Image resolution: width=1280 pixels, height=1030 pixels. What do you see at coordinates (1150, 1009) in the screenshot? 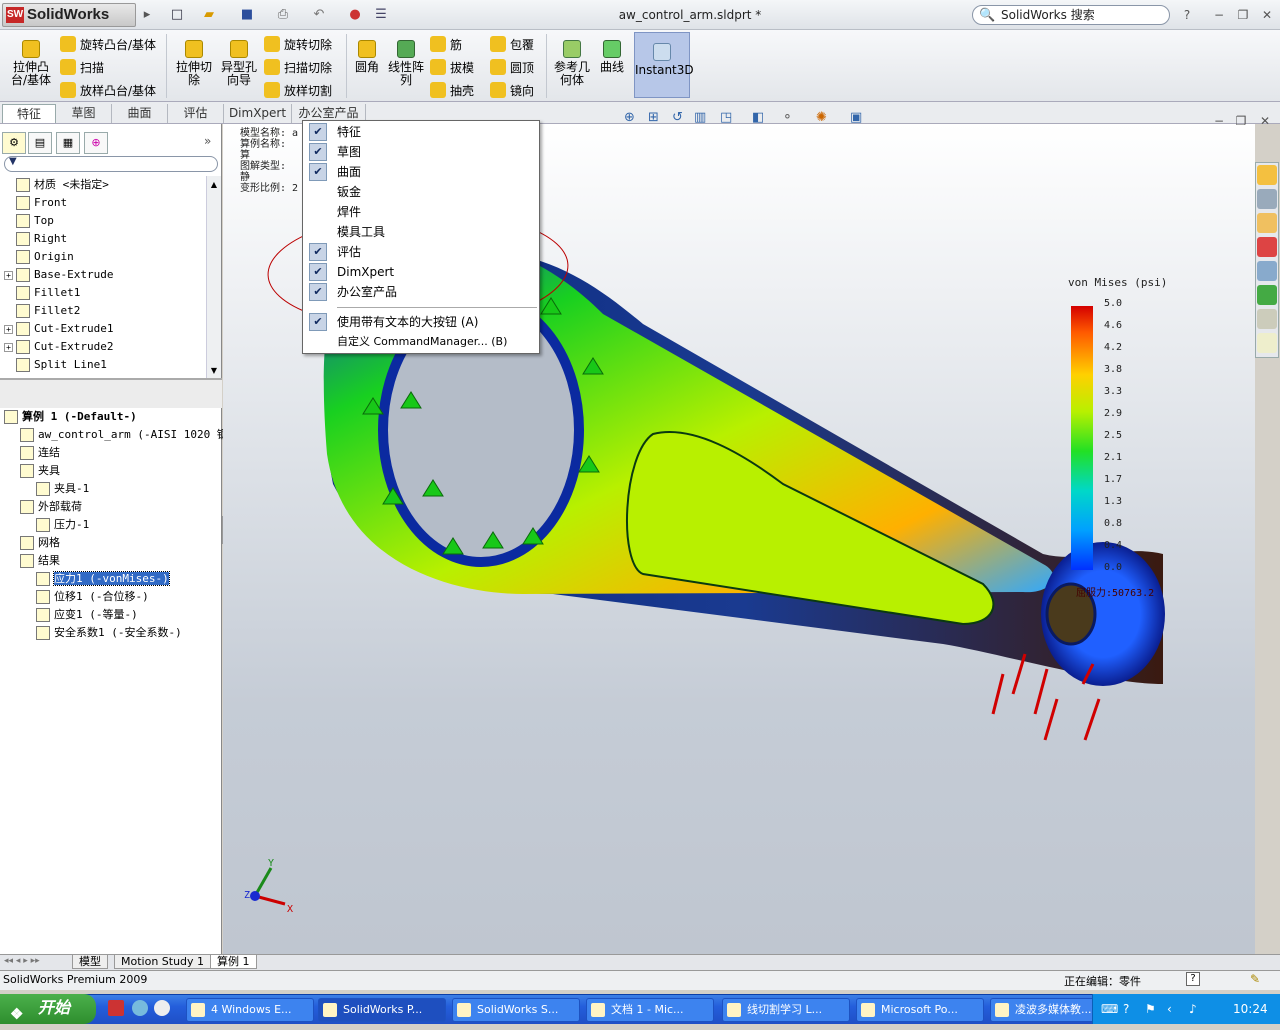
I see `network-icon: ⚑` at bounding box center [1150, 1009].